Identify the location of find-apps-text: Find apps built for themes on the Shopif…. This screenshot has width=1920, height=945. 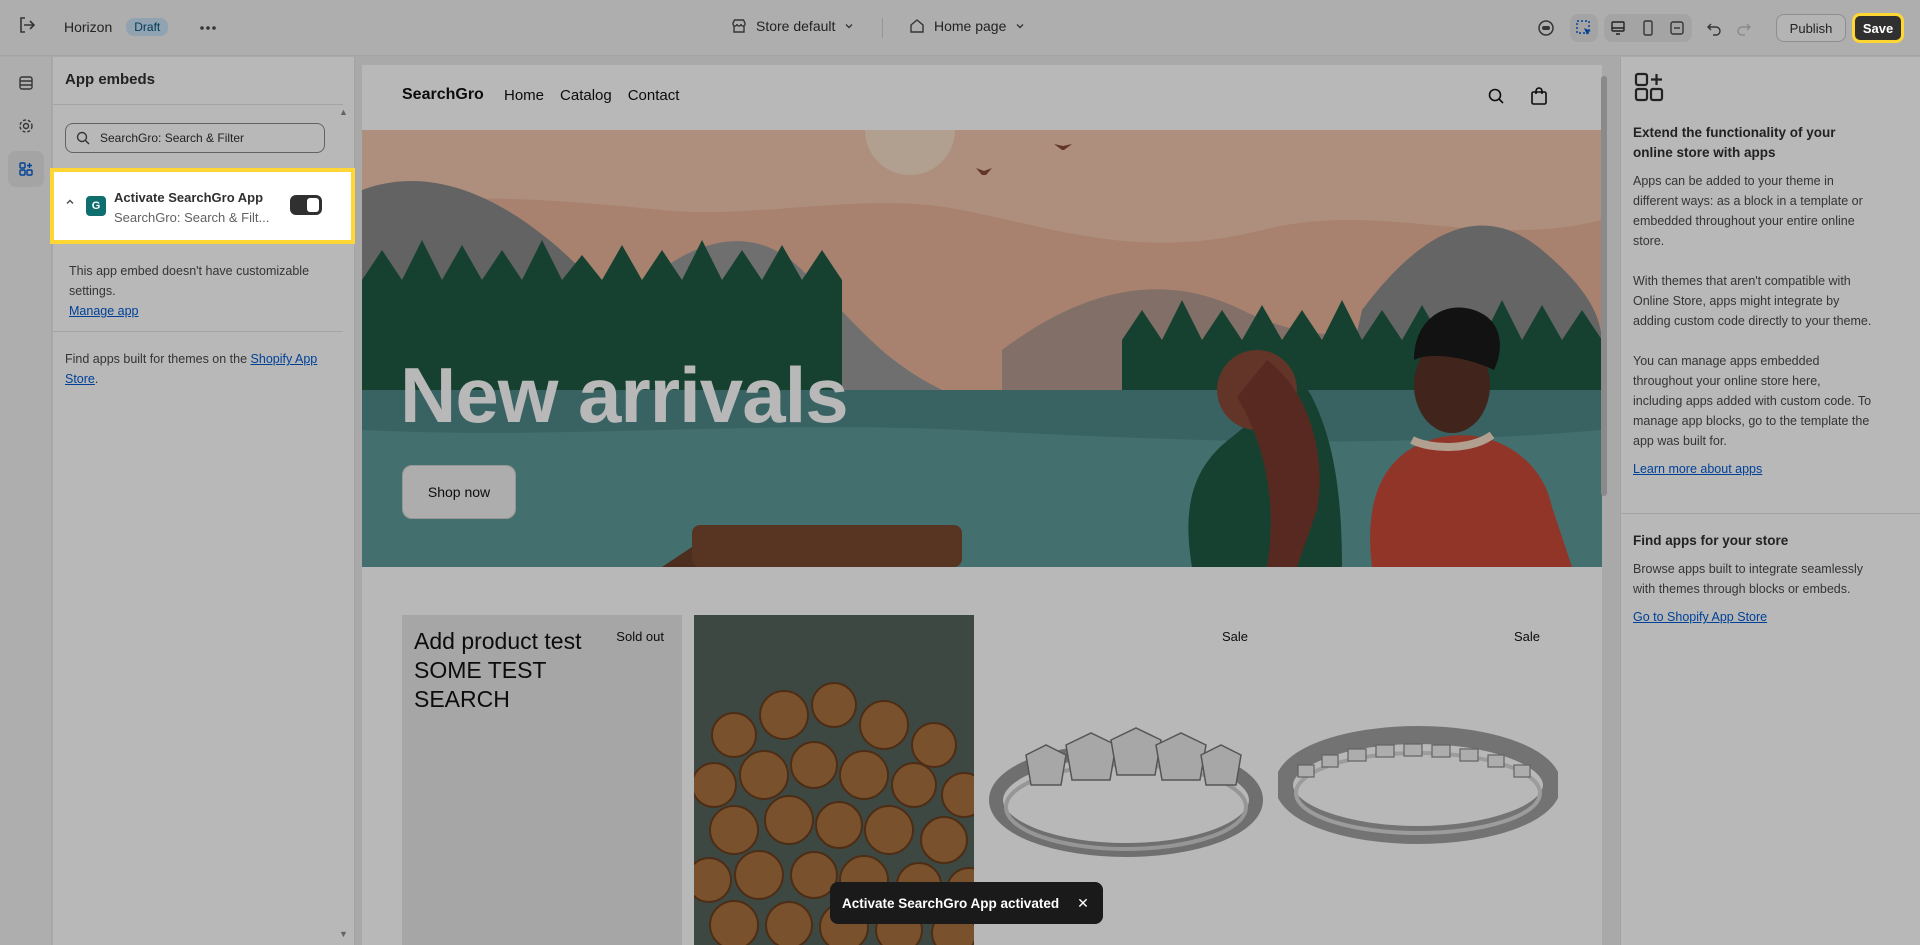
(195, 369).